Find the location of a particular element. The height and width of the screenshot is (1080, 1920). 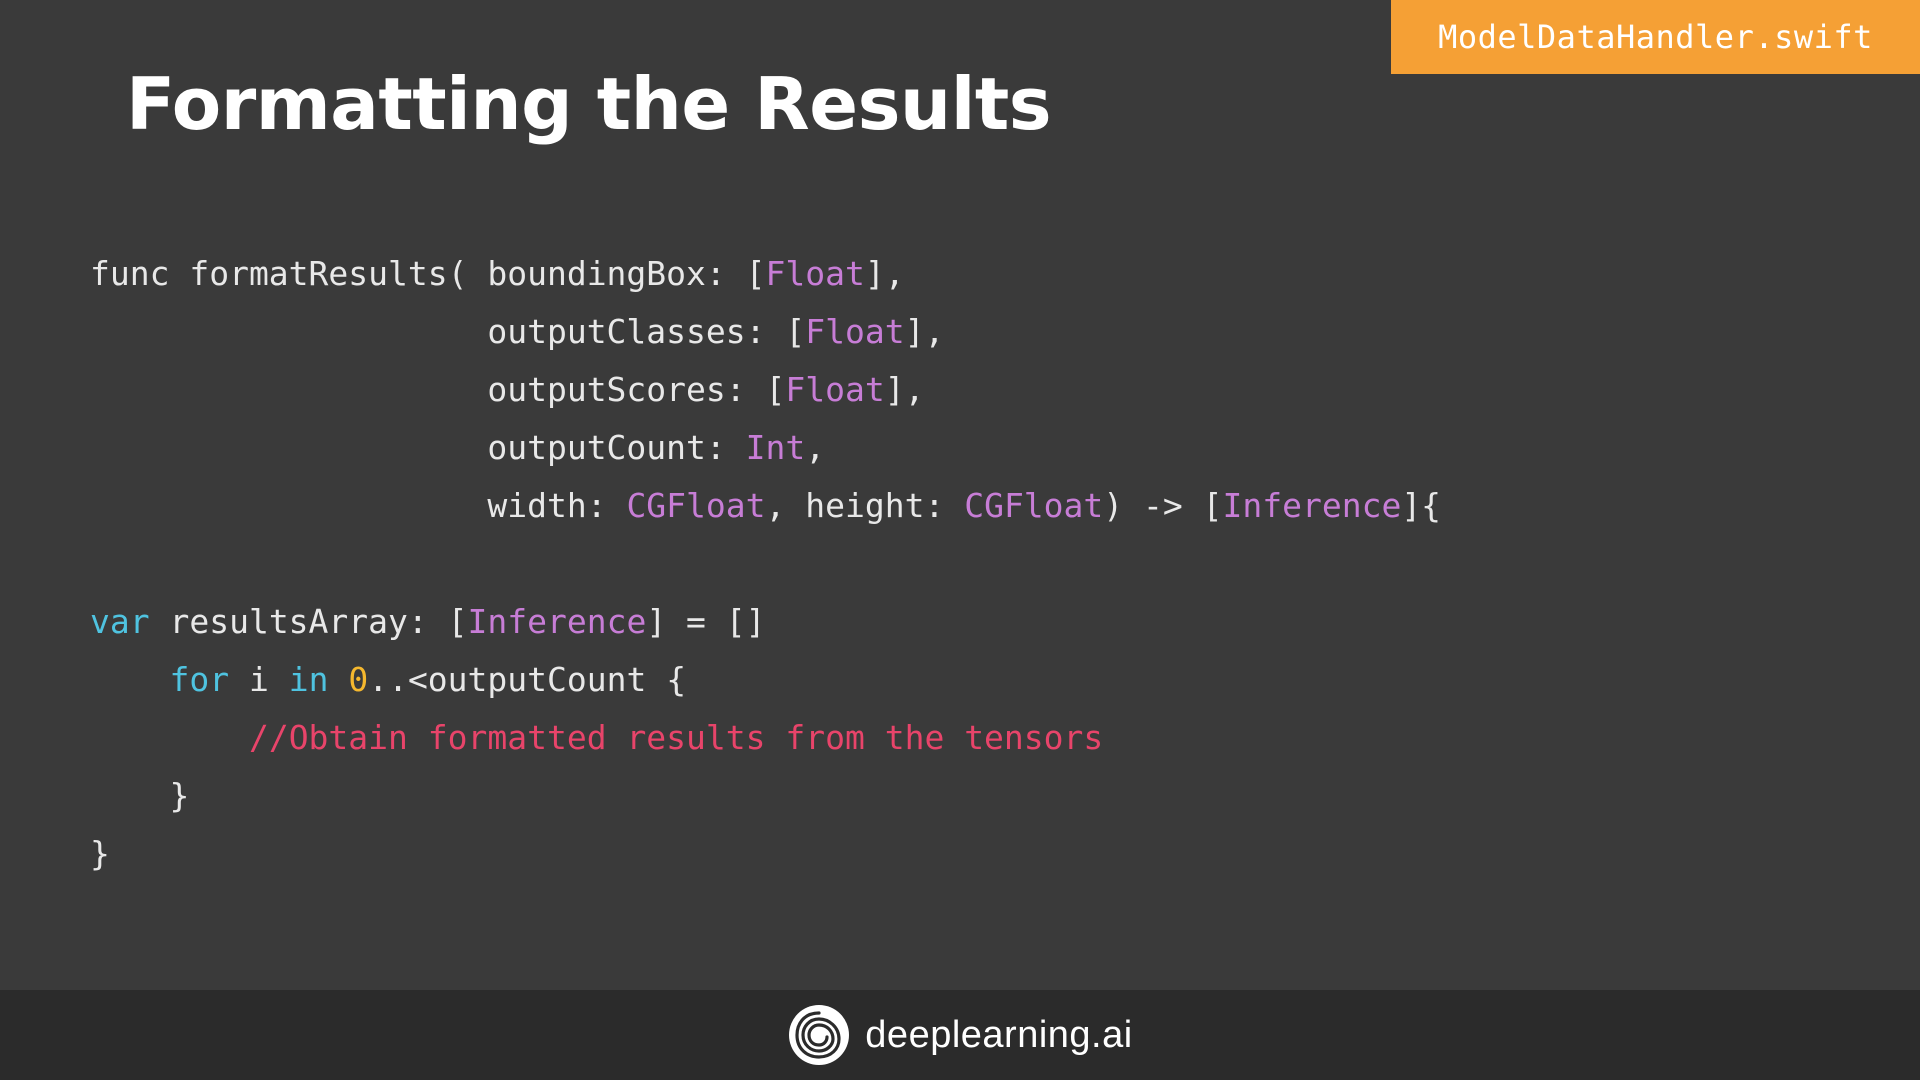

code-token: ..<outputCount { is located at coordinates (527, 679).